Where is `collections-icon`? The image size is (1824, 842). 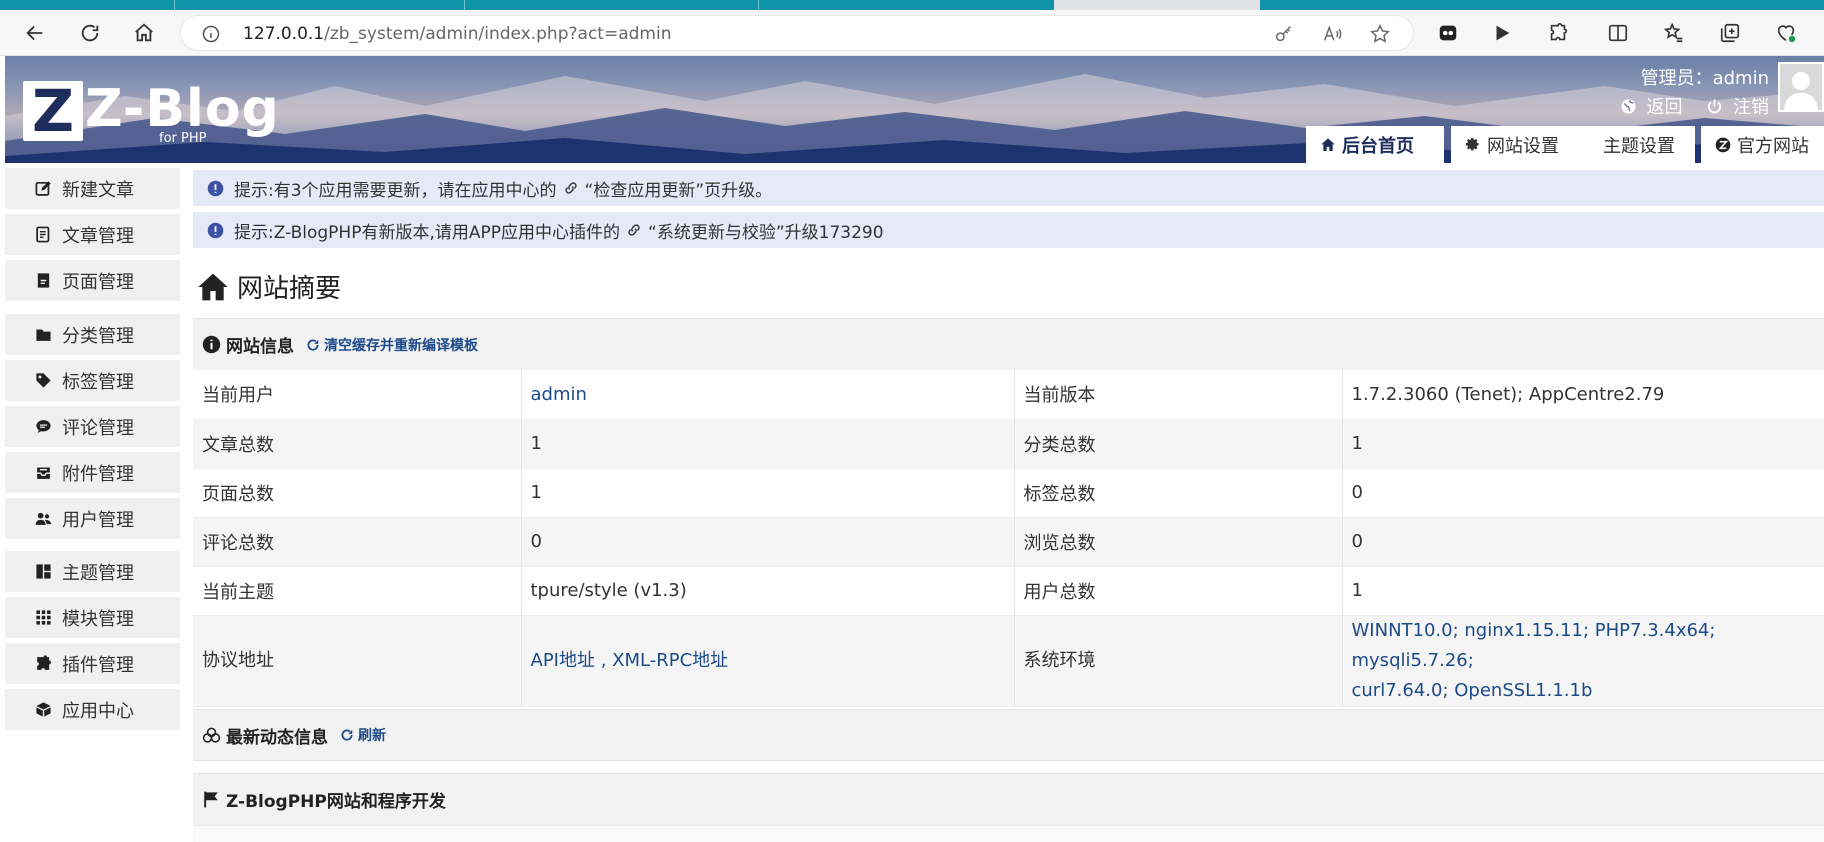 collections-icon is located at coordinates (1730, 33).